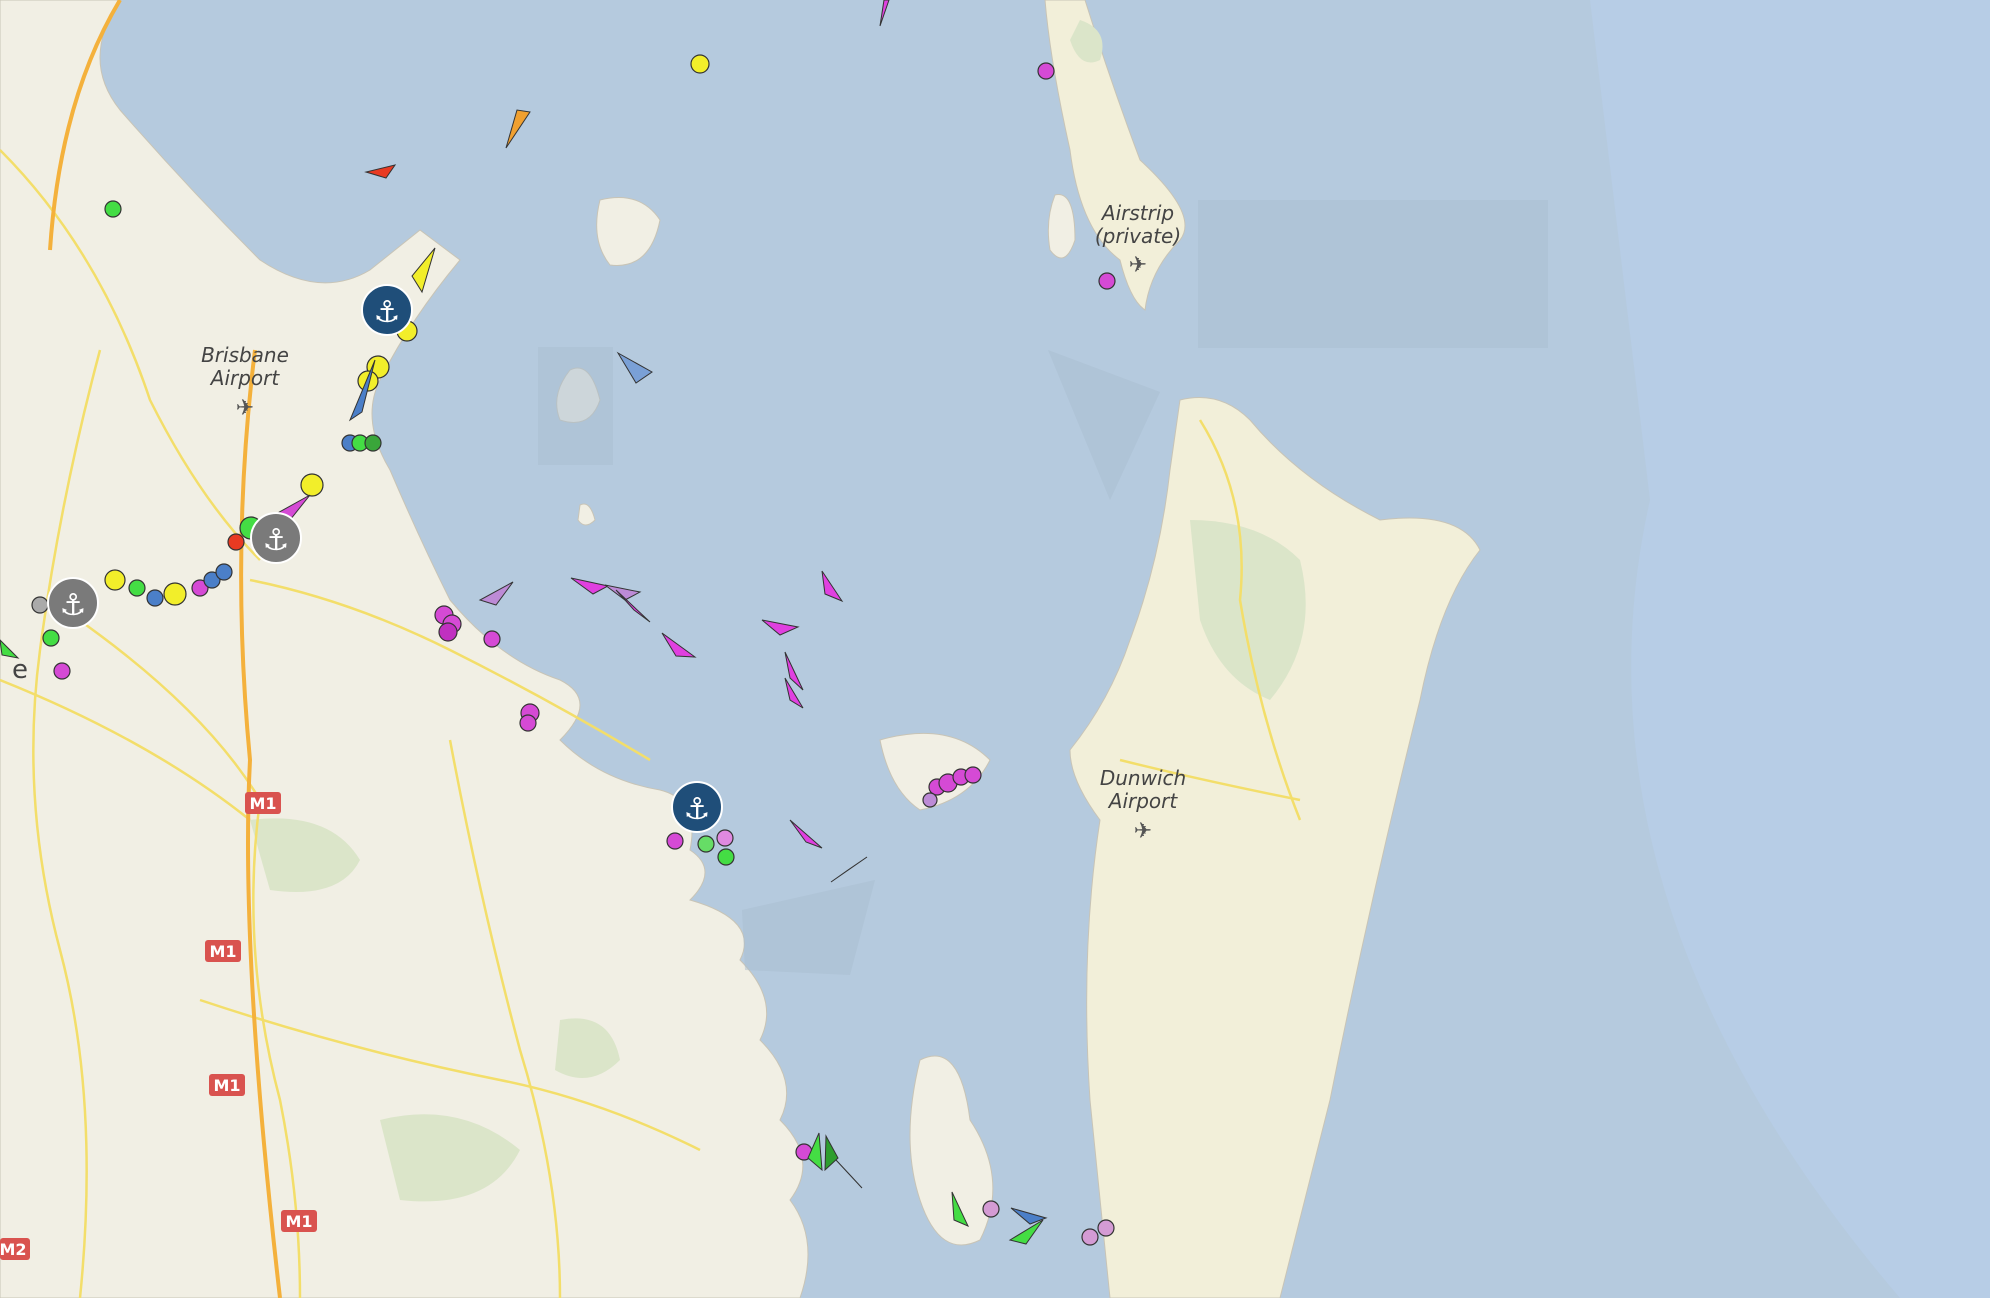  Describe the element at coordinates (1143, 778) in the screenshot. I see `airport-label: Dunwich` at that location.